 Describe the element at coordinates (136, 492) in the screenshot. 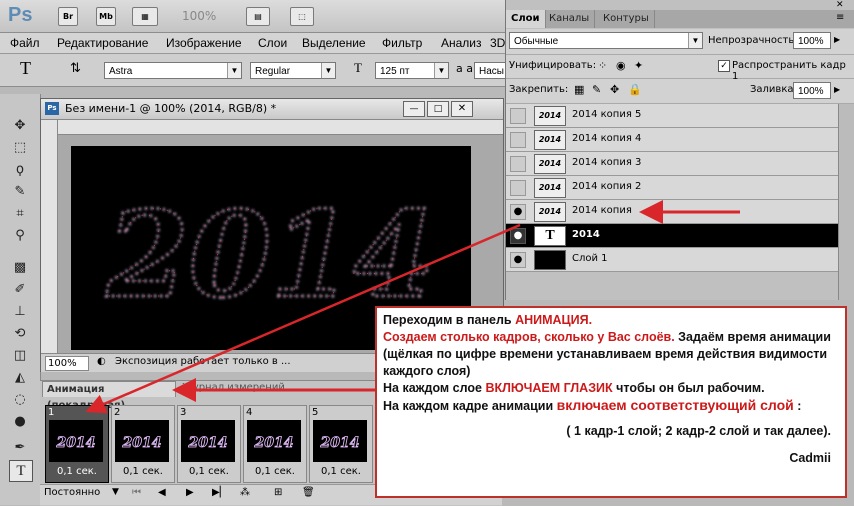

I see `first-frame-icon: ⏮` at that location.